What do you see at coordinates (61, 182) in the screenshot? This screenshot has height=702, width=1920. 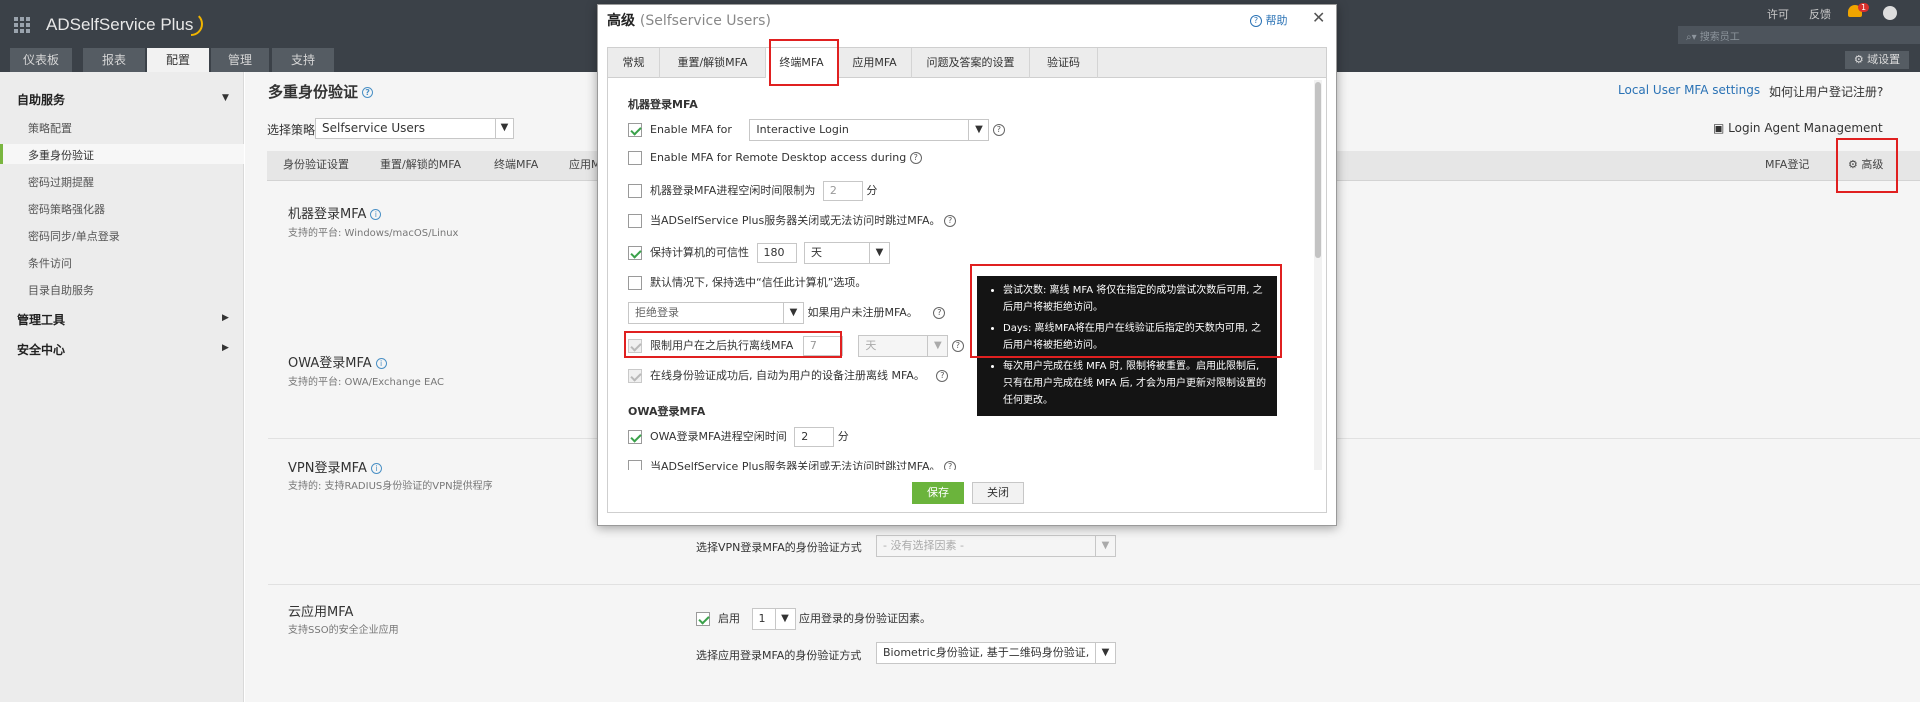 I see `sidebar-item-expiry: 密码过期提醒` at bounding box center [61, 182].